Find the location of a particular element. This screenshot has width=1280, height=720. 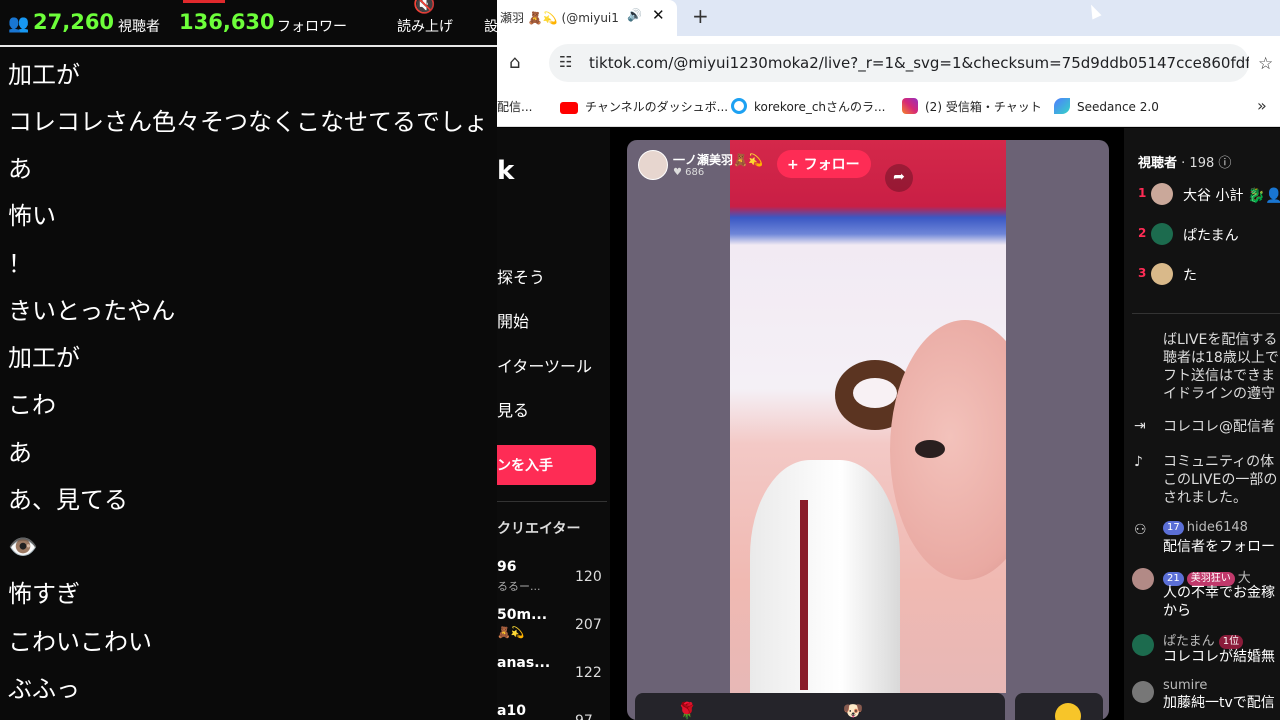

chat-name: ぱたまん 1位 is located at coordinates (1204, 639).